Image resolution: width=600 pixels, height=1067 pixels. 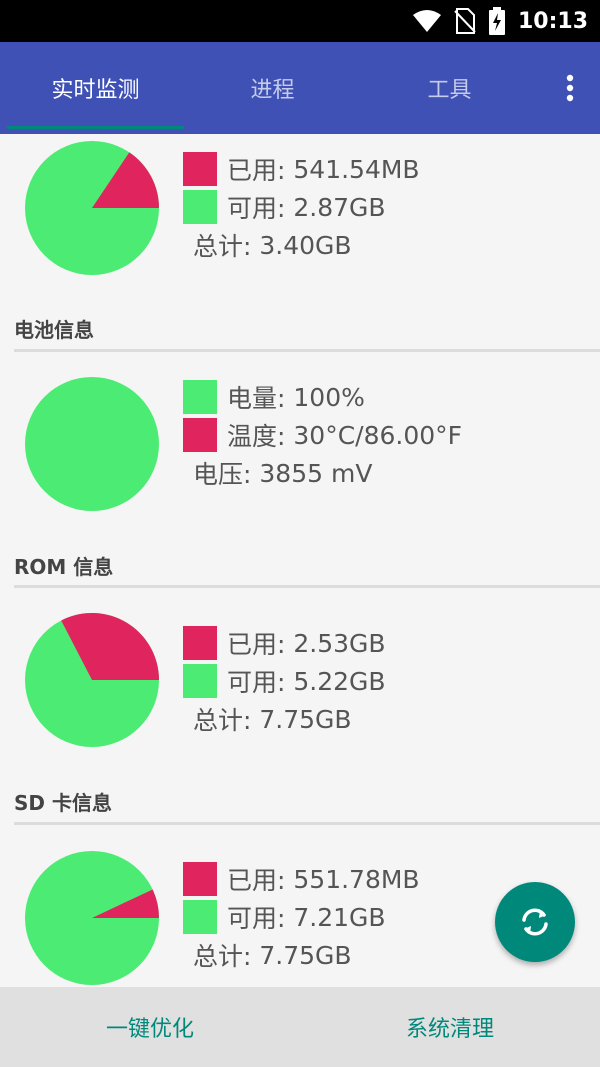 I want to click on sd-total-row: 总计: 7.75GB, so click(x=272, y=955).